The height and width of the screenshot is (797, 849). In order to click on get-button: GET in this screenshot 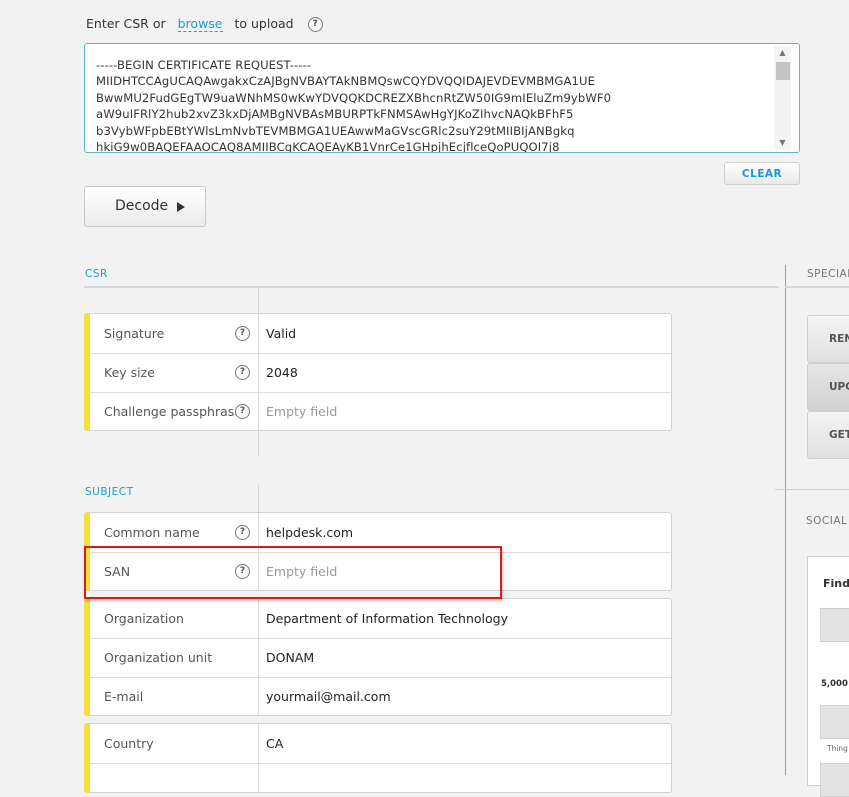, I will do `click(828, 435)`.